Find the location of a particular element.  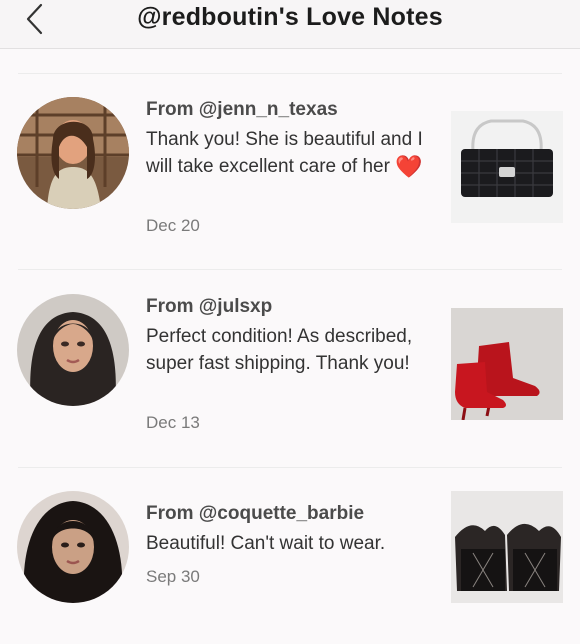

top-bar: @redboutin's Love Notes is located at coordinates (290, 24).